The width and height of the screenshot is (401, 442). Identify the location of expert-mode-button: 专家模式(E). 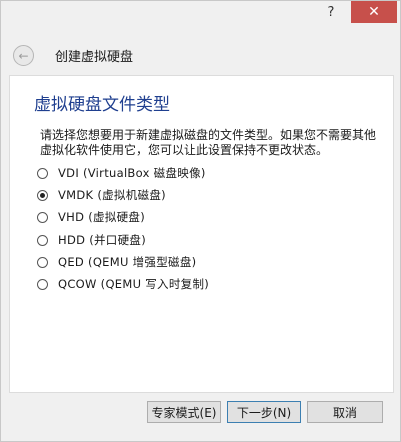
(184, 412).